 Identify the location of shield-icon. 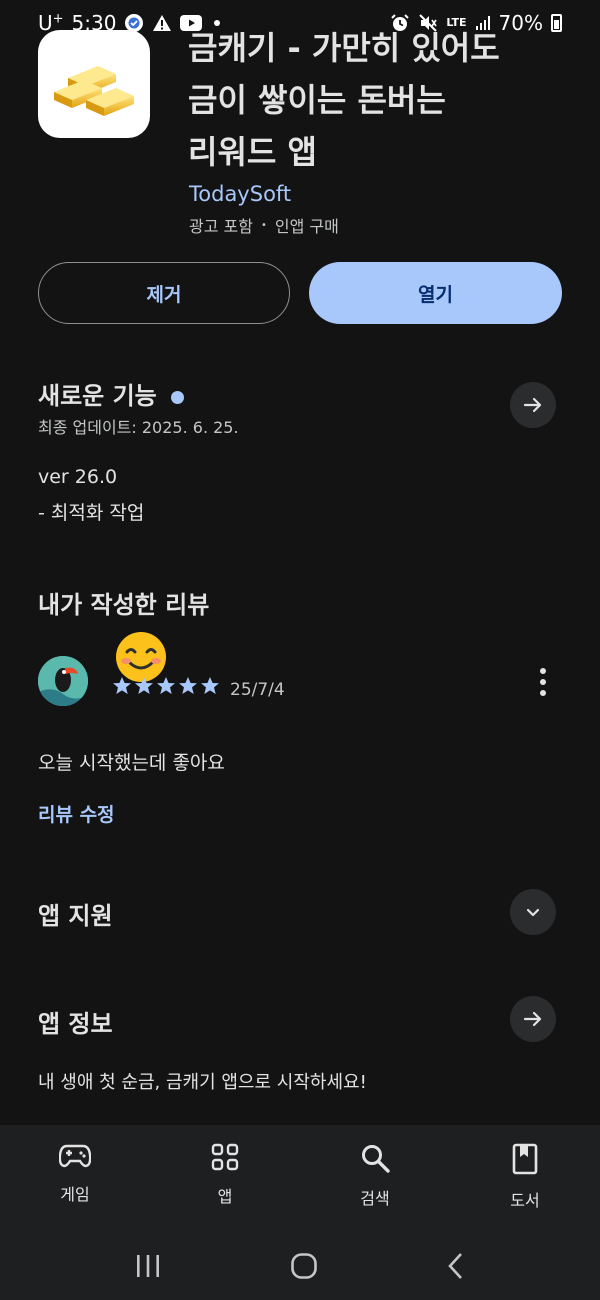
(134, 23).